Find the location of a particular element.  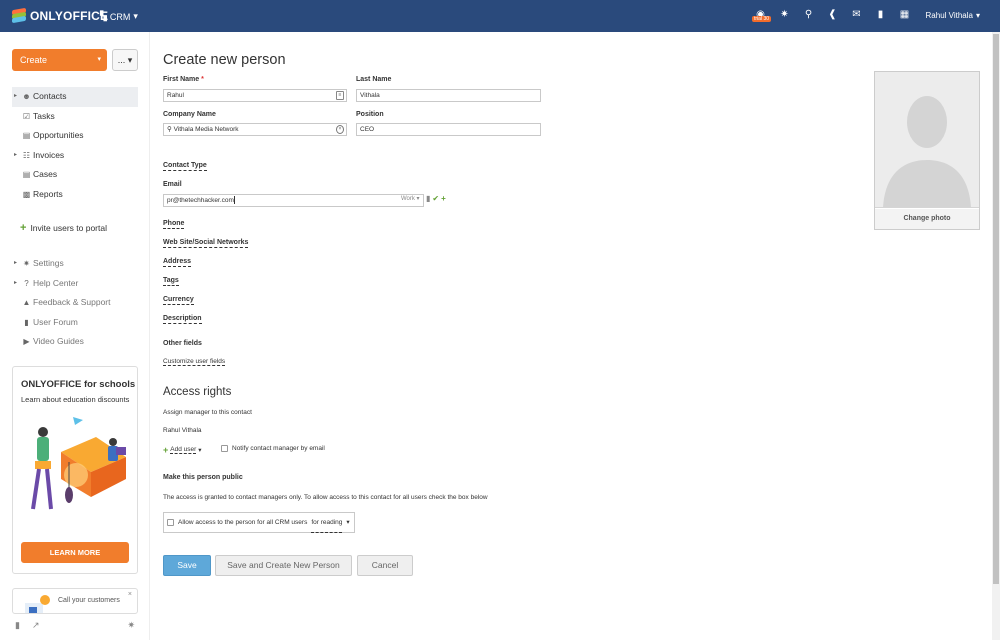

clear-icon: × is located at coordinates (340, 129).